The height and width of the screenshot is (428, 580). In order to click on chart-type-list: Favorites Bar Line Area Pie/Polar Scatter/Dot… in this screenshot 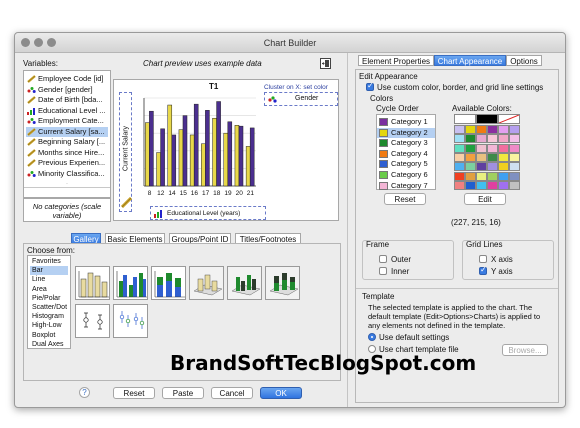, I will do `click(49, 302)`.